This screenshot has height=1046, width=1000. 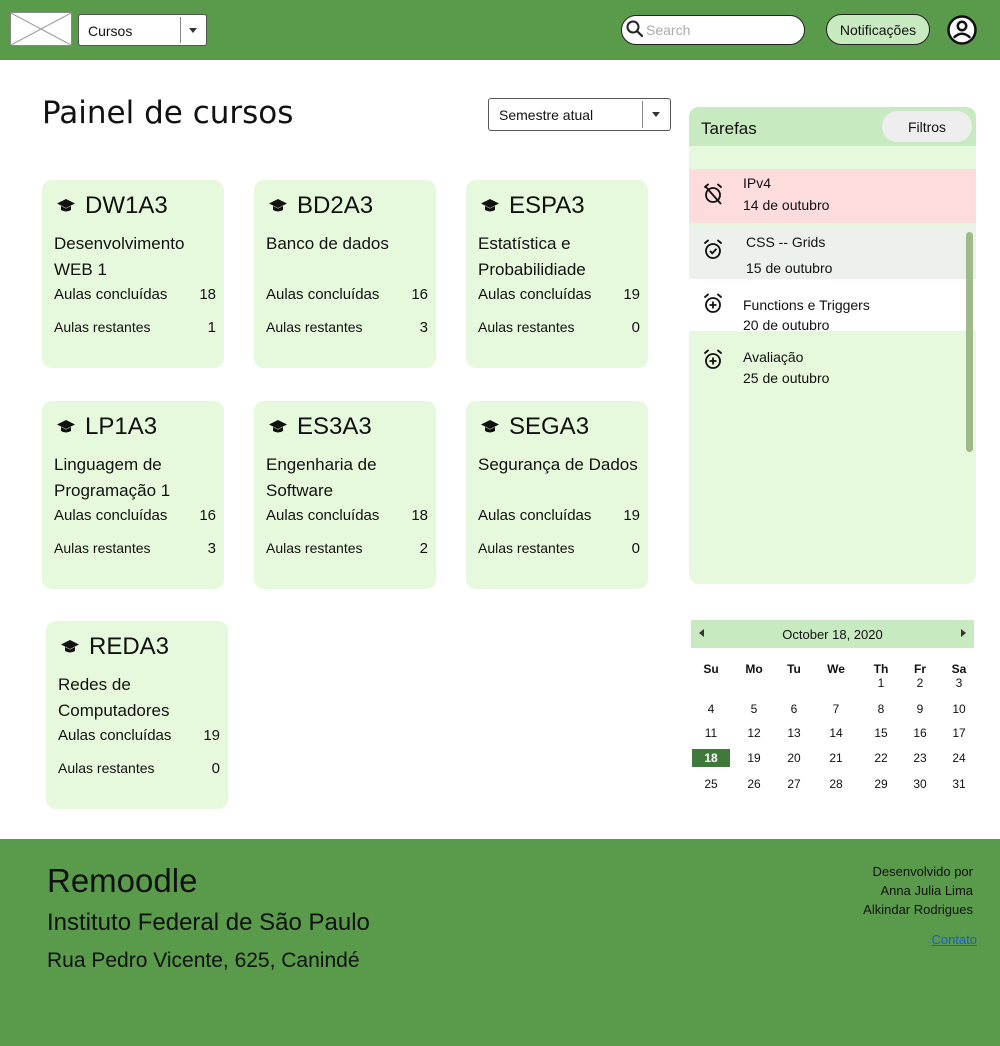 I want to click on credits-label: Desenvolvido por, so click(x=922, y=871).